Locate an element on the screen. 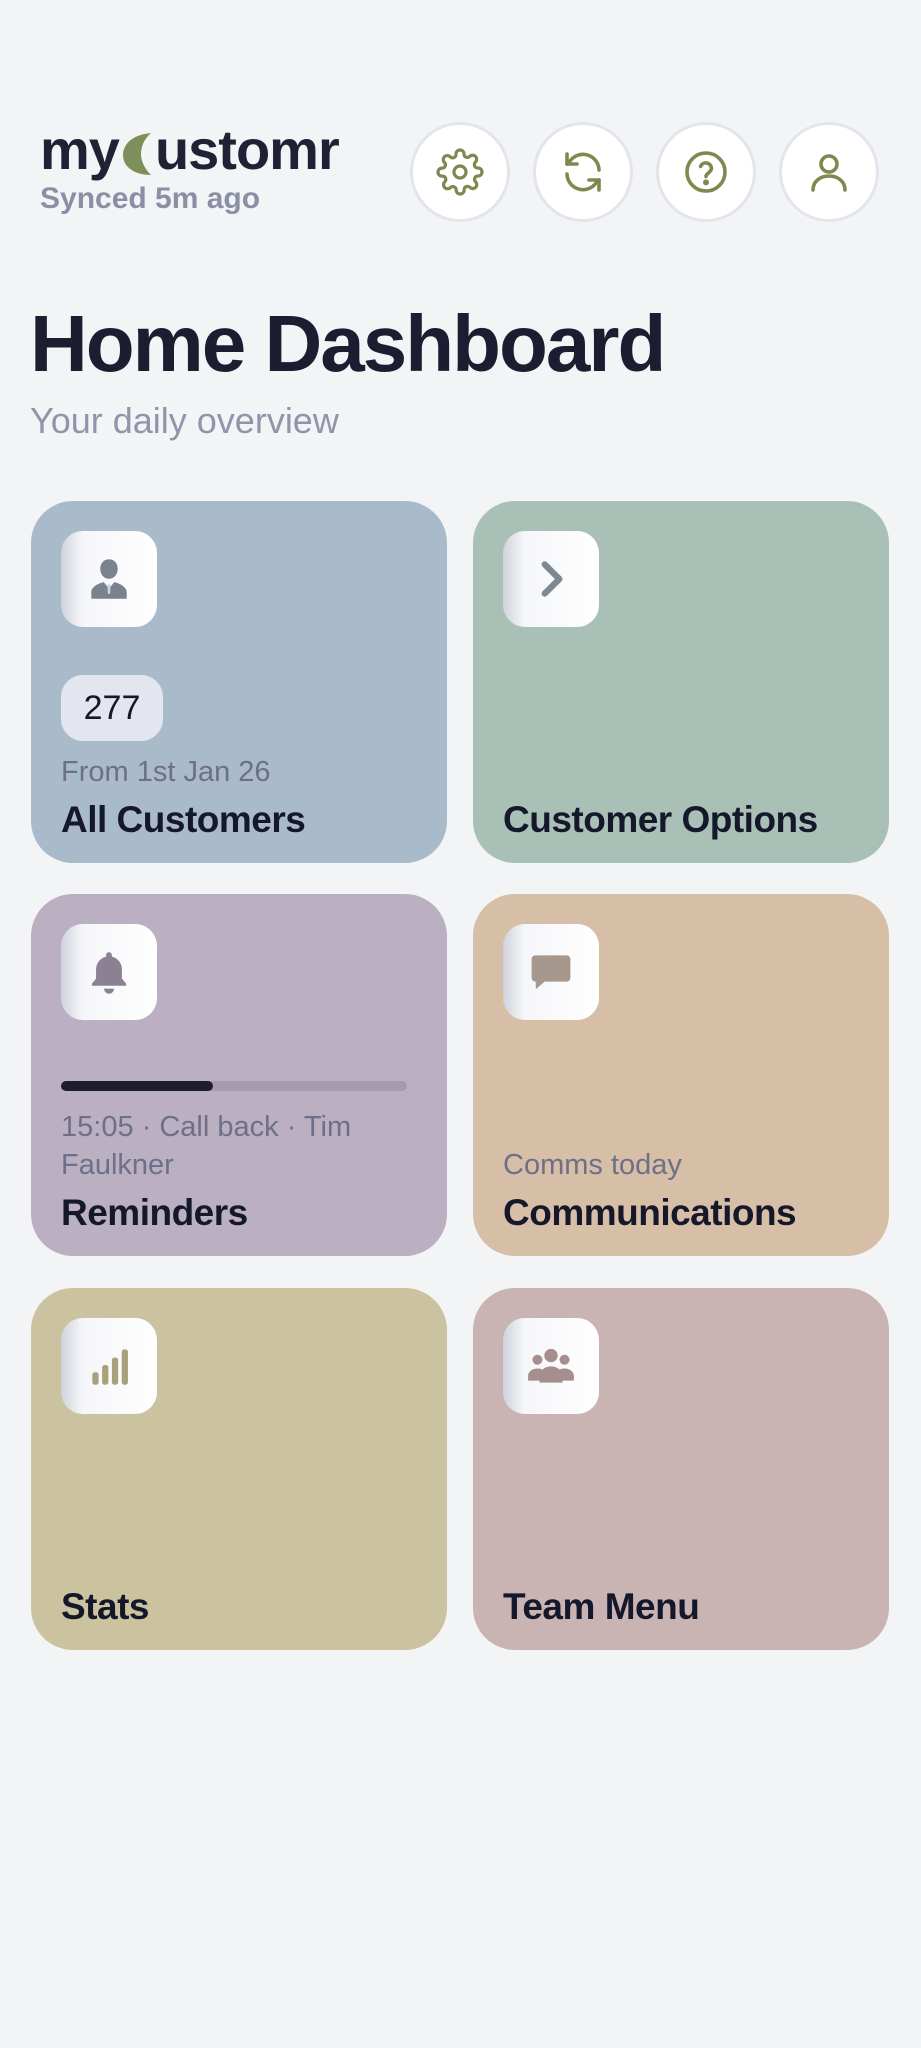 This screenshot has width=921, height=2048. tile-title: Team Menu is located at coordinates (601, 1606).